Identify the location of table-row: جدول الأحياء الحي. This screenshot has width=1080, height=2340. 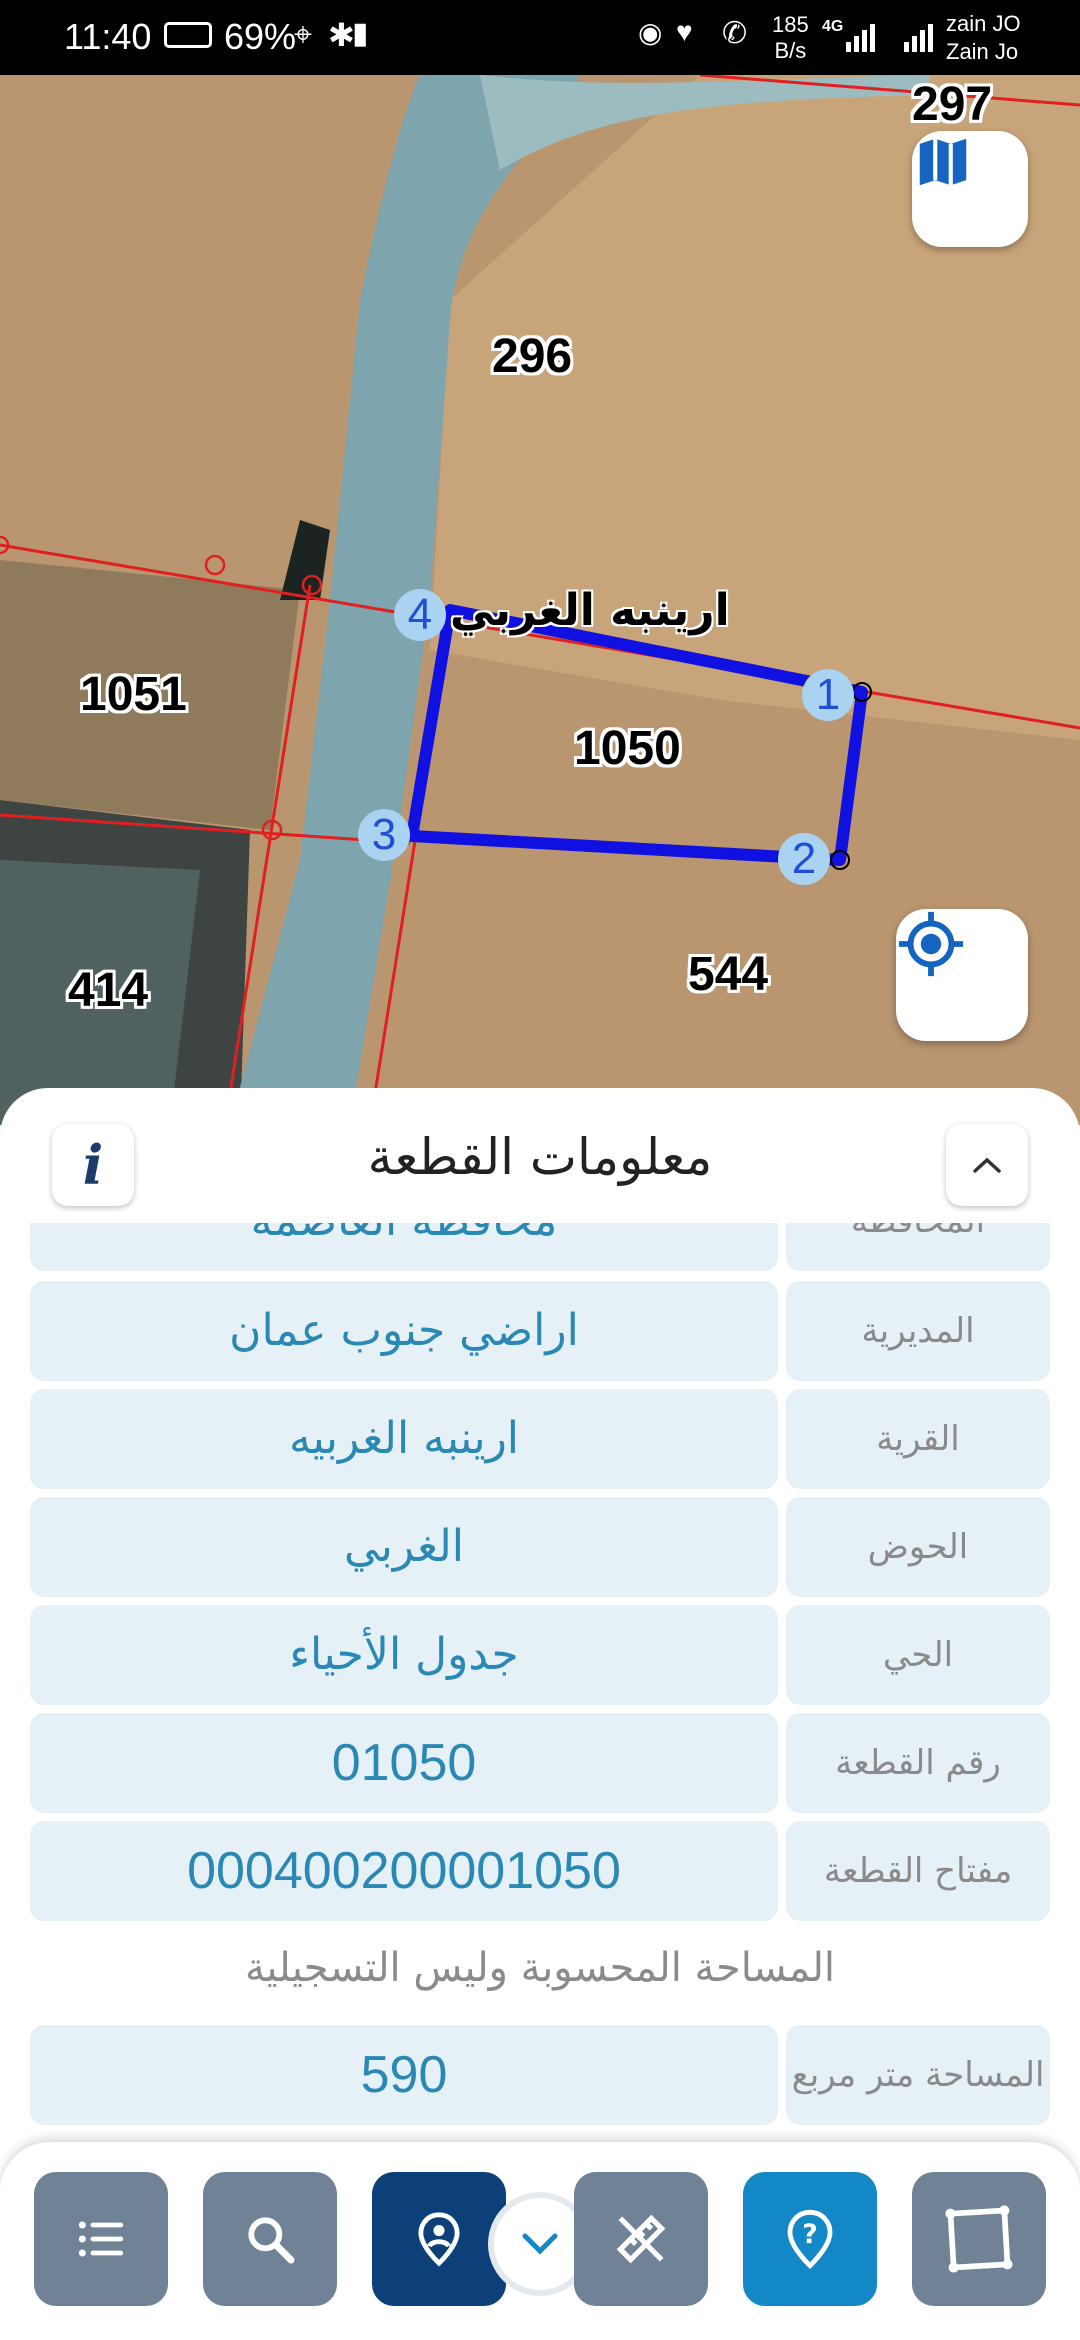
(540, 1655).